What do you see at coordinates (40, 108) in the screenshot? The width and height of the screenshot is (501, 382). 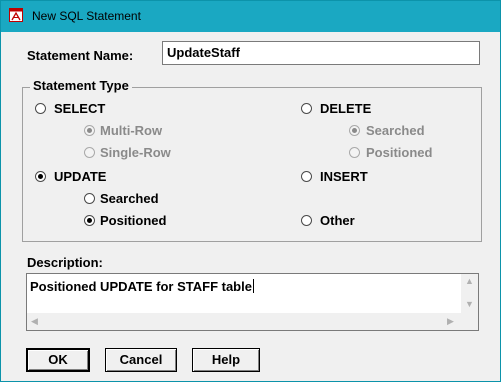 I see `select-radio` at bounding box center [40, 108].